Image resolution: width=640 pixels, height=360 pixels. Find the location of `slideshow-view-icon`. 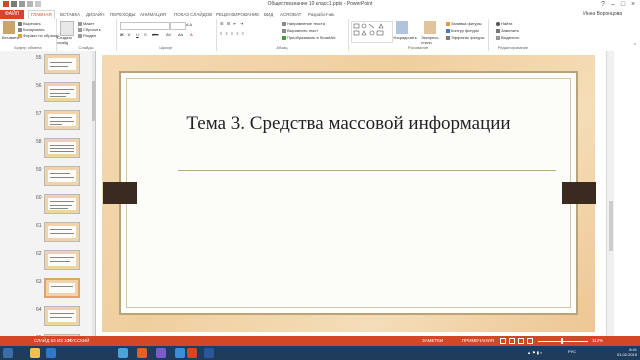

slideshow-view-icon is located at coordinates (530, 341).